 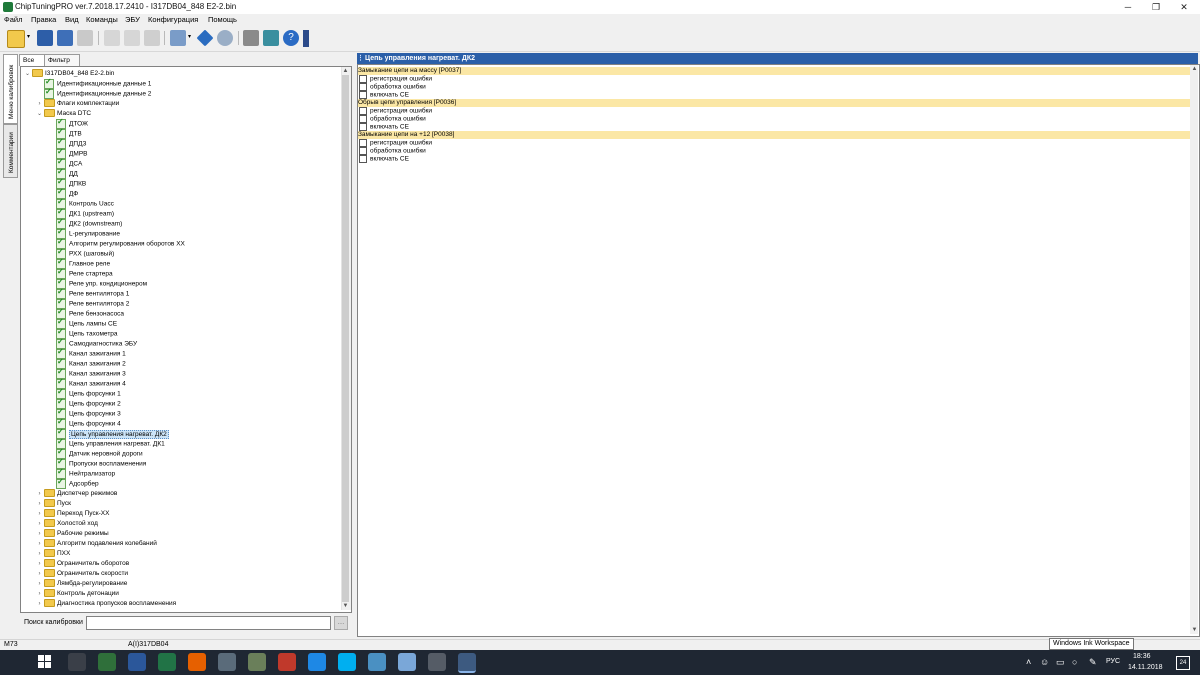 I want to click on paste-icon, so click(x=132, y=38).